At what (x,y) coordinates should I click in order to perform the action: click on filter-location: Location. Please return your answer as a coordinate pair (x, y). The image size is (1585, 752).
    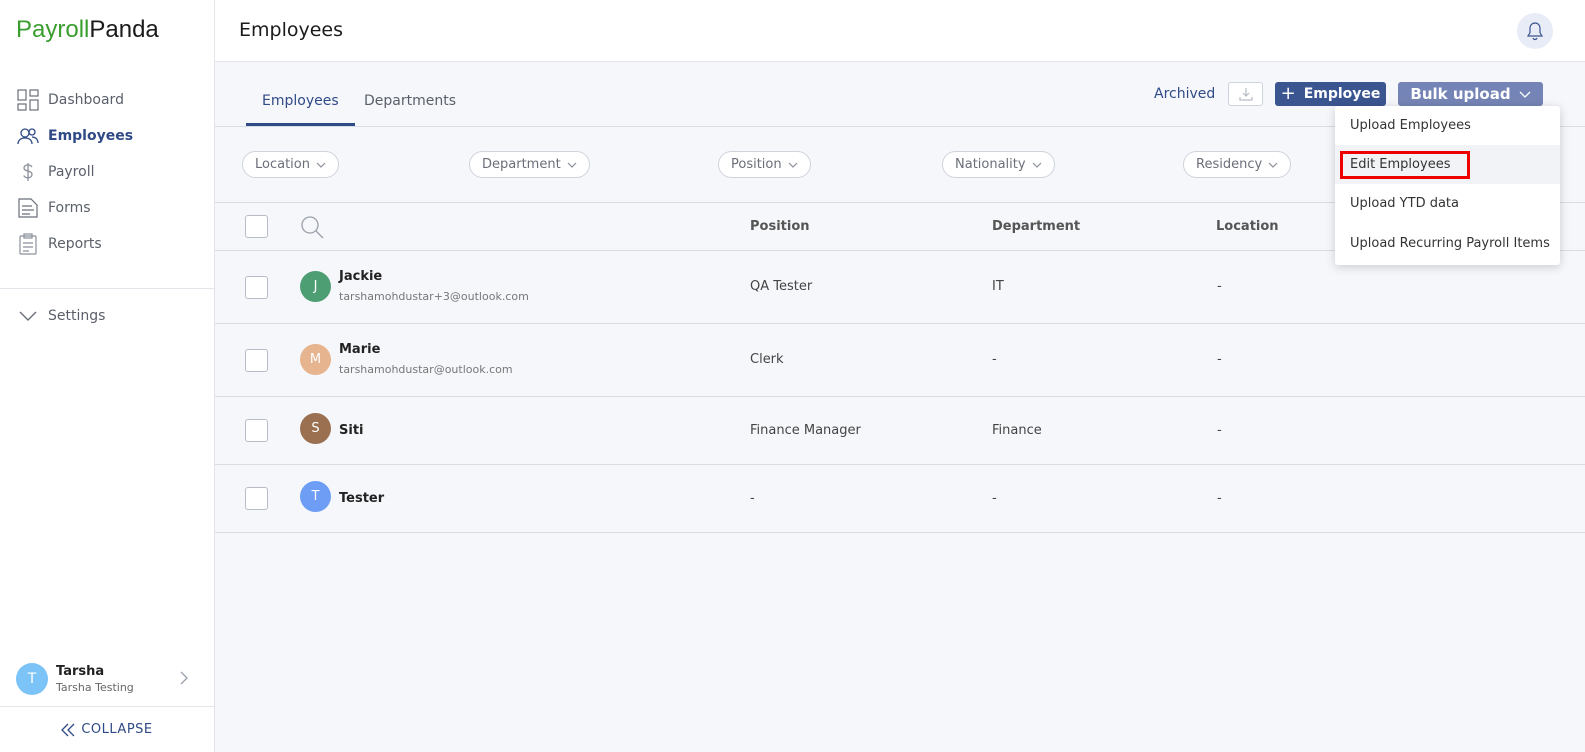
    Looking at the image, I should click on (290, 164).